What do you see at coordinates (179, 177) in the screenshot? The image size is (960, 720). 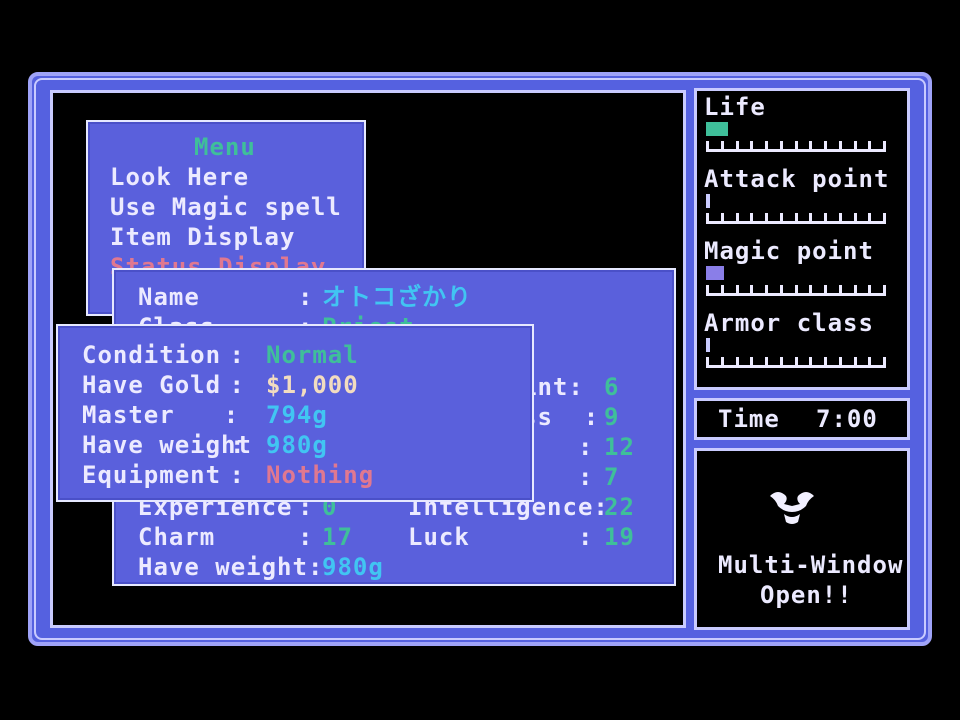 I see `menu-item-look-here: Look Here` at bounding box center [179, 177].